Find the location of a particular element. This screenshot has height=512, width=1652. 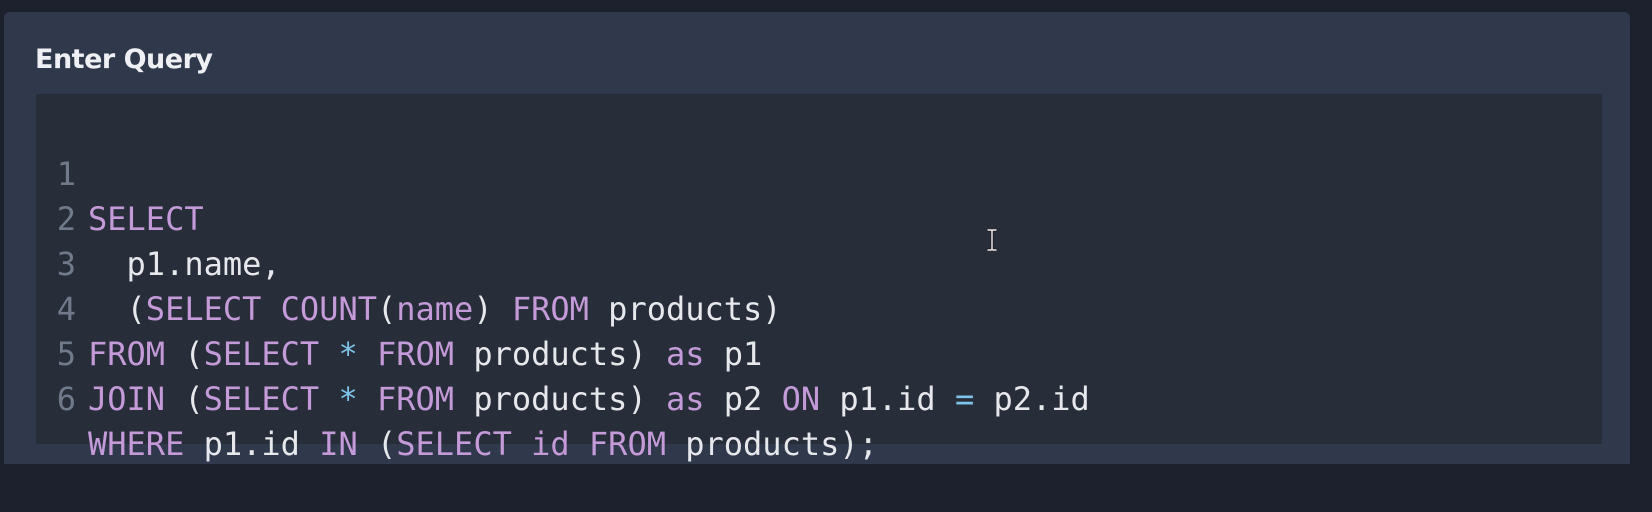

sql-text: p2.id is located at coordinates (1032, 399).